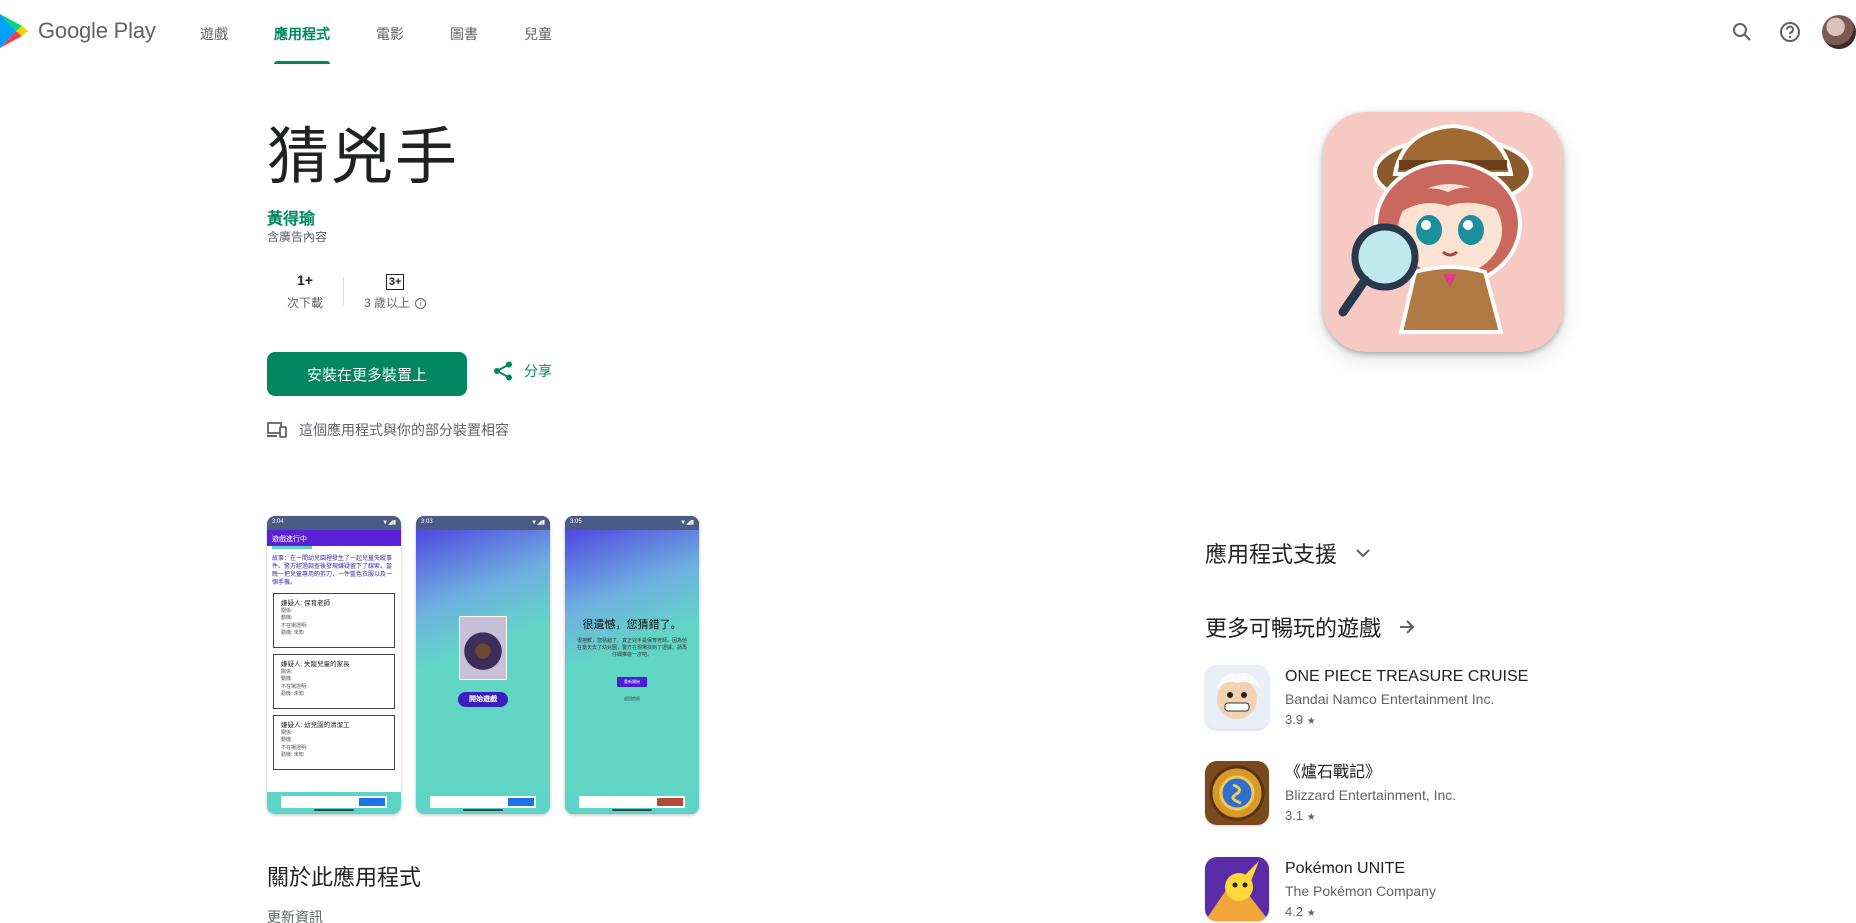 The width and height of the screenshot is (1856, 923). Describe the element at coordinates (483, 648) in the screenshot. I see `game-poster` at that location.